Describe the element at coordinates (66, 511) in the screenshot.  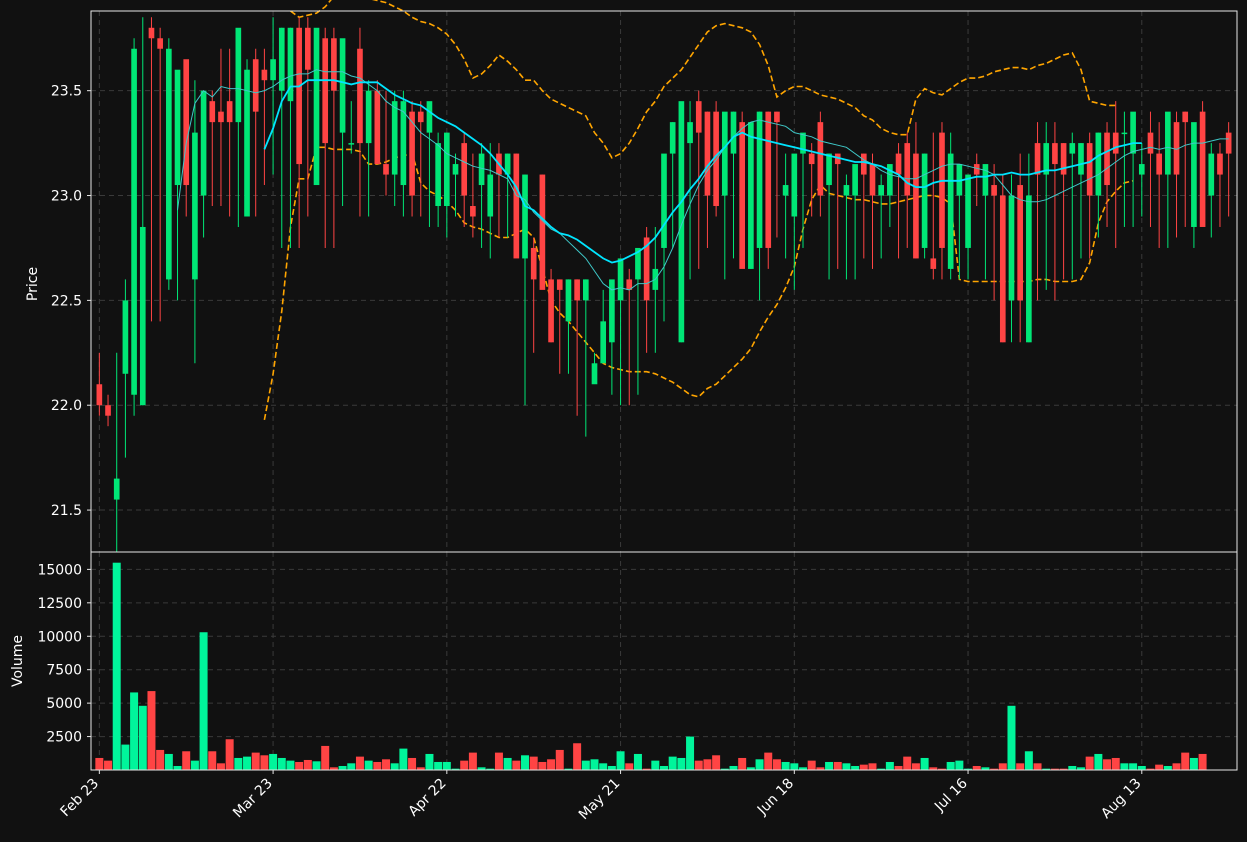
I see `price-tick-label: 21.5` at that location.